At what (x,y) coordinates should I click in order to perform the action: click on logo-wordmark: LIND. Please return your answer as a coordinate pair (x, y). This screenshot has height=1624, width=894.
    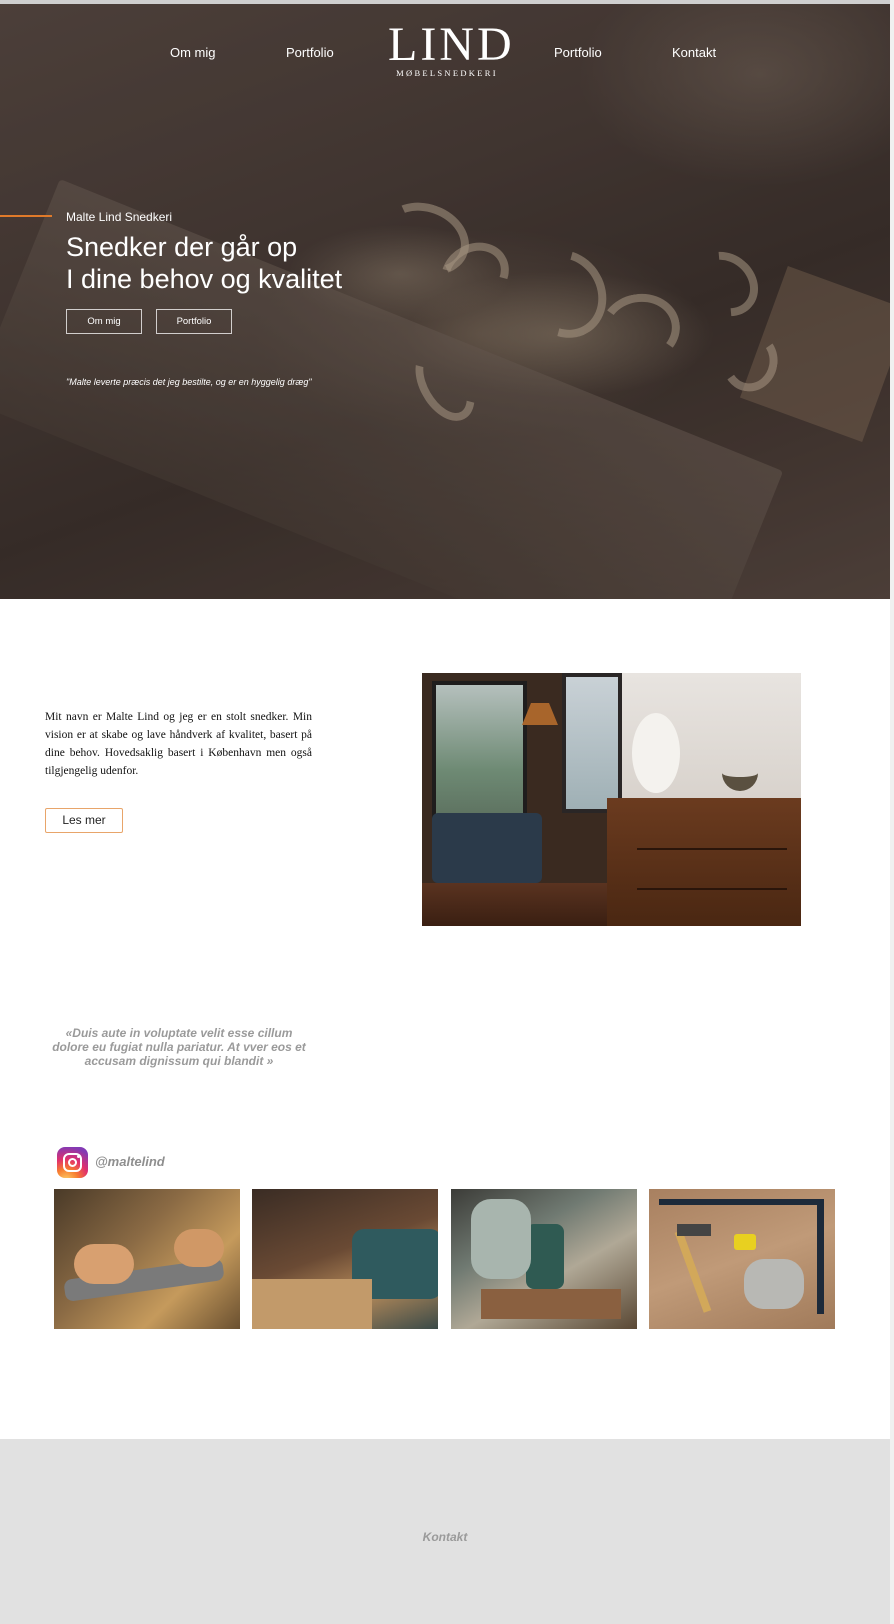
    Looking at the image, I should click on (451, 44).